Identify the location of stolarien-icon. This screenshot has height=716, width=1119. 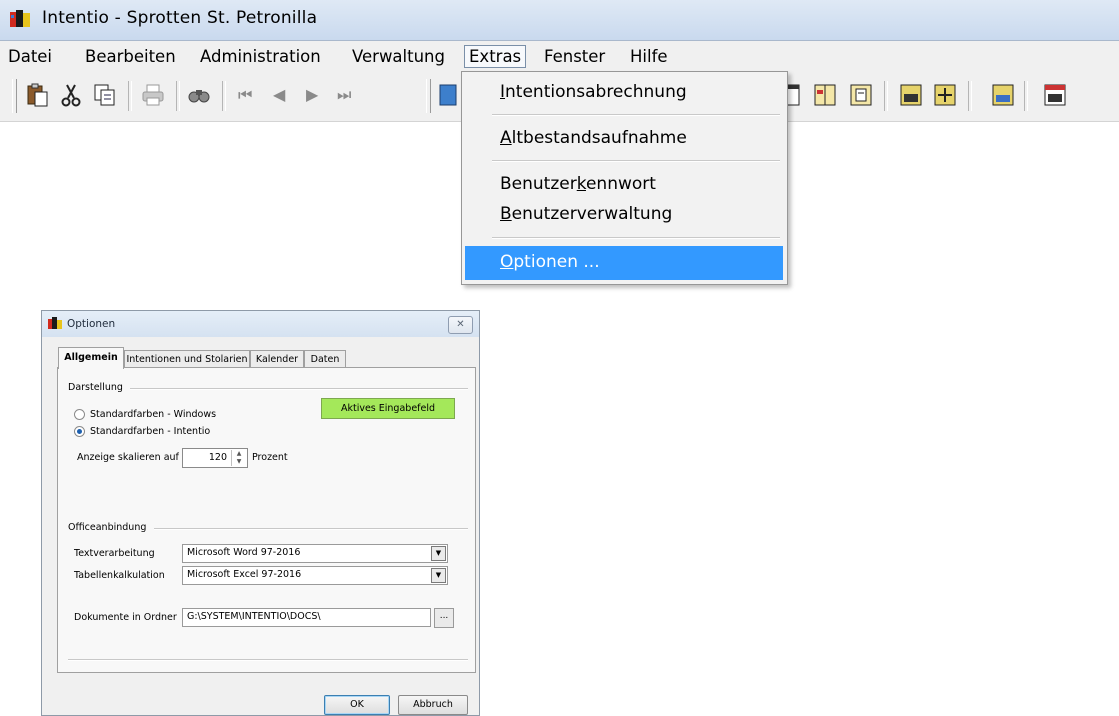
(1003, 95).